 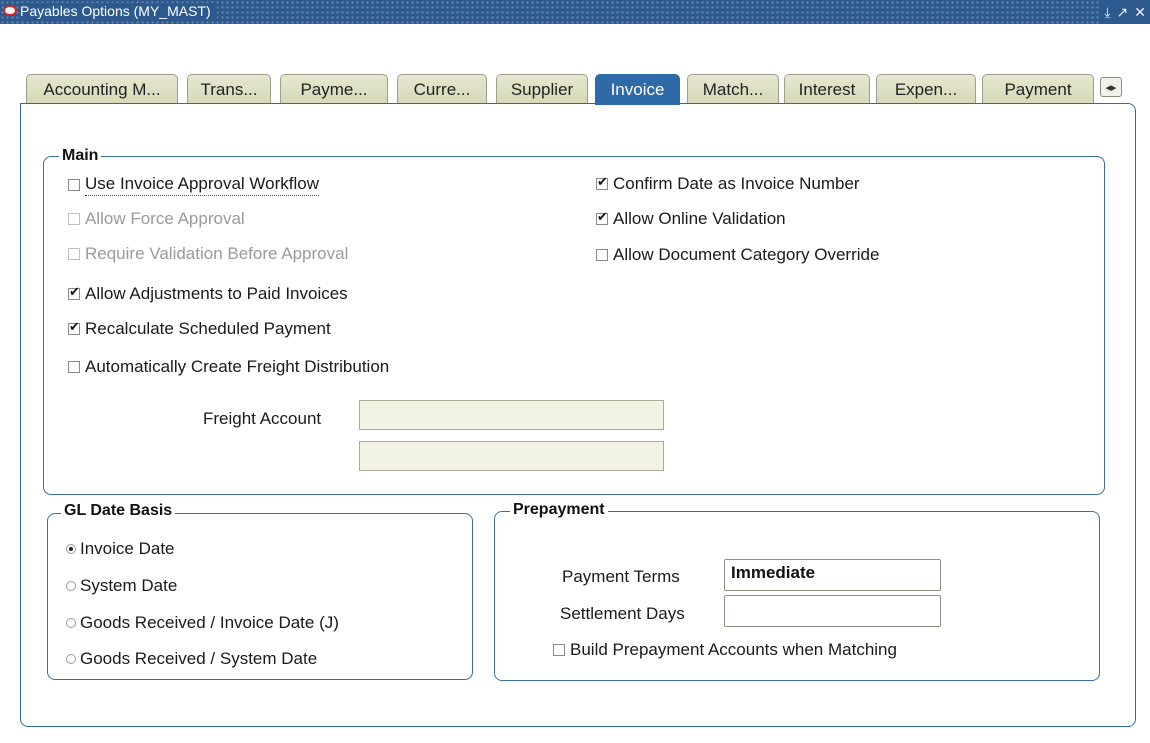 I want to click on payment-terms-label: Payment Terms, so click(x=621, y=576).